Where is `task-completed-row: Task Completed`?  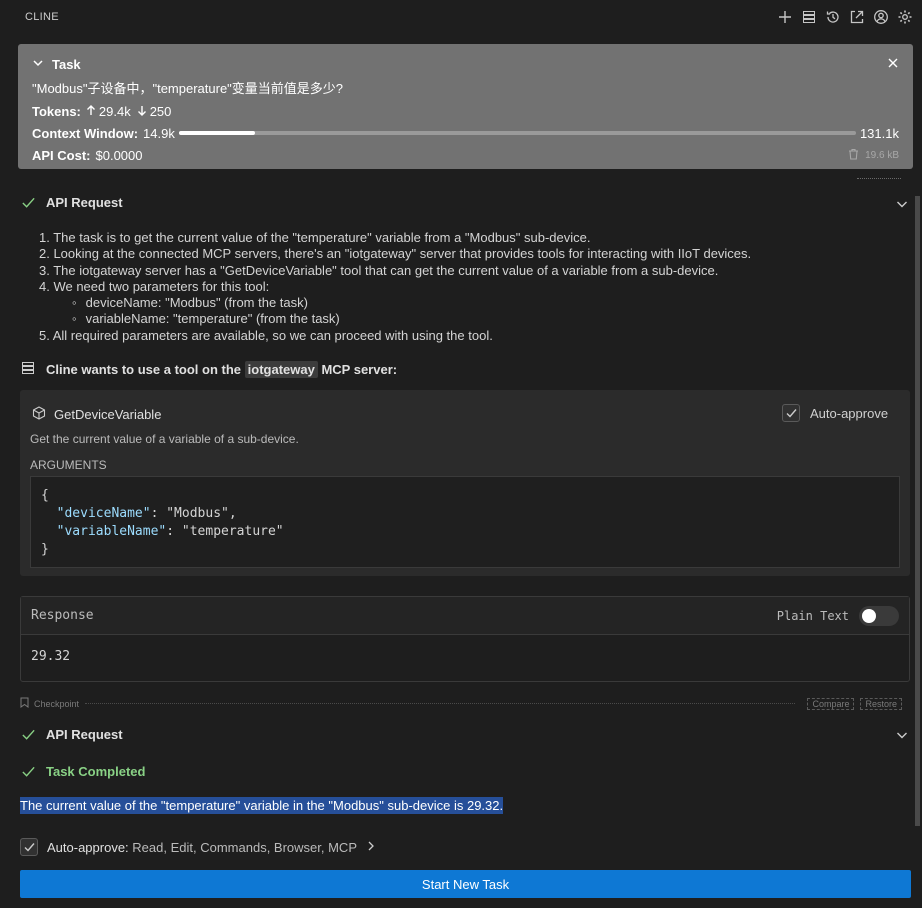
task-completed-row: Task Completed is located at coordinates (82, 771).